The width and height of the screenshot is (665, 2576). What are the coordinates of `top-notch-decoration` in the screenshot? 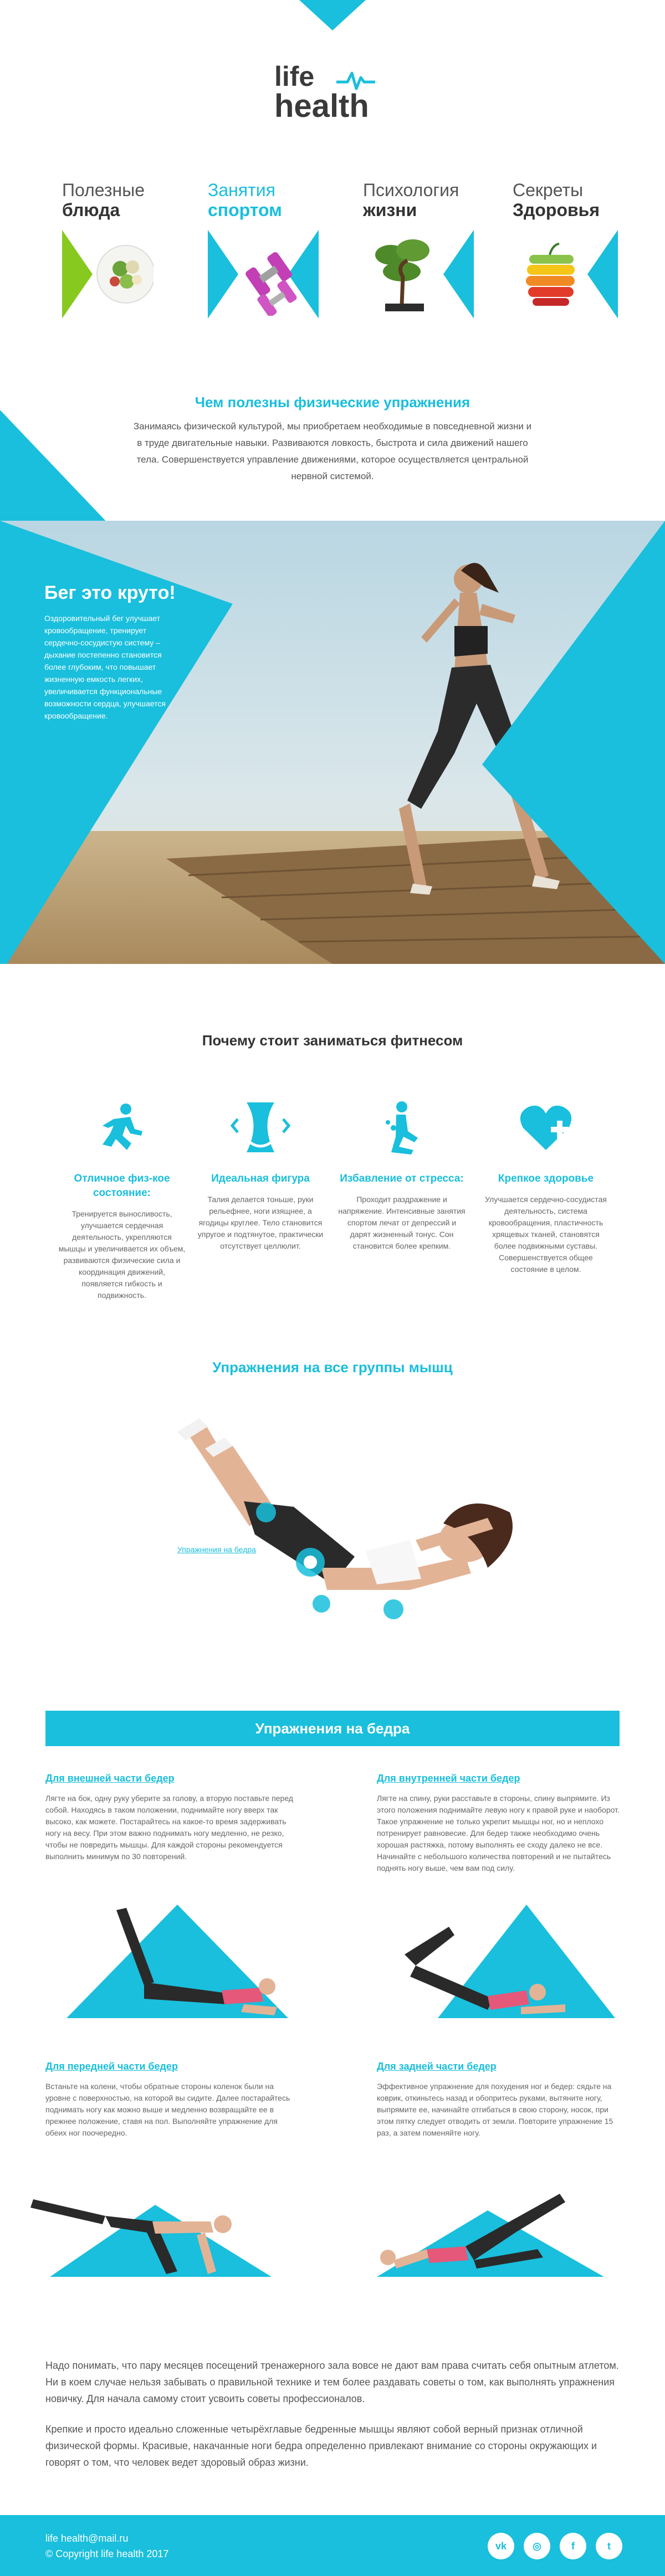 It's located at (332, 15).